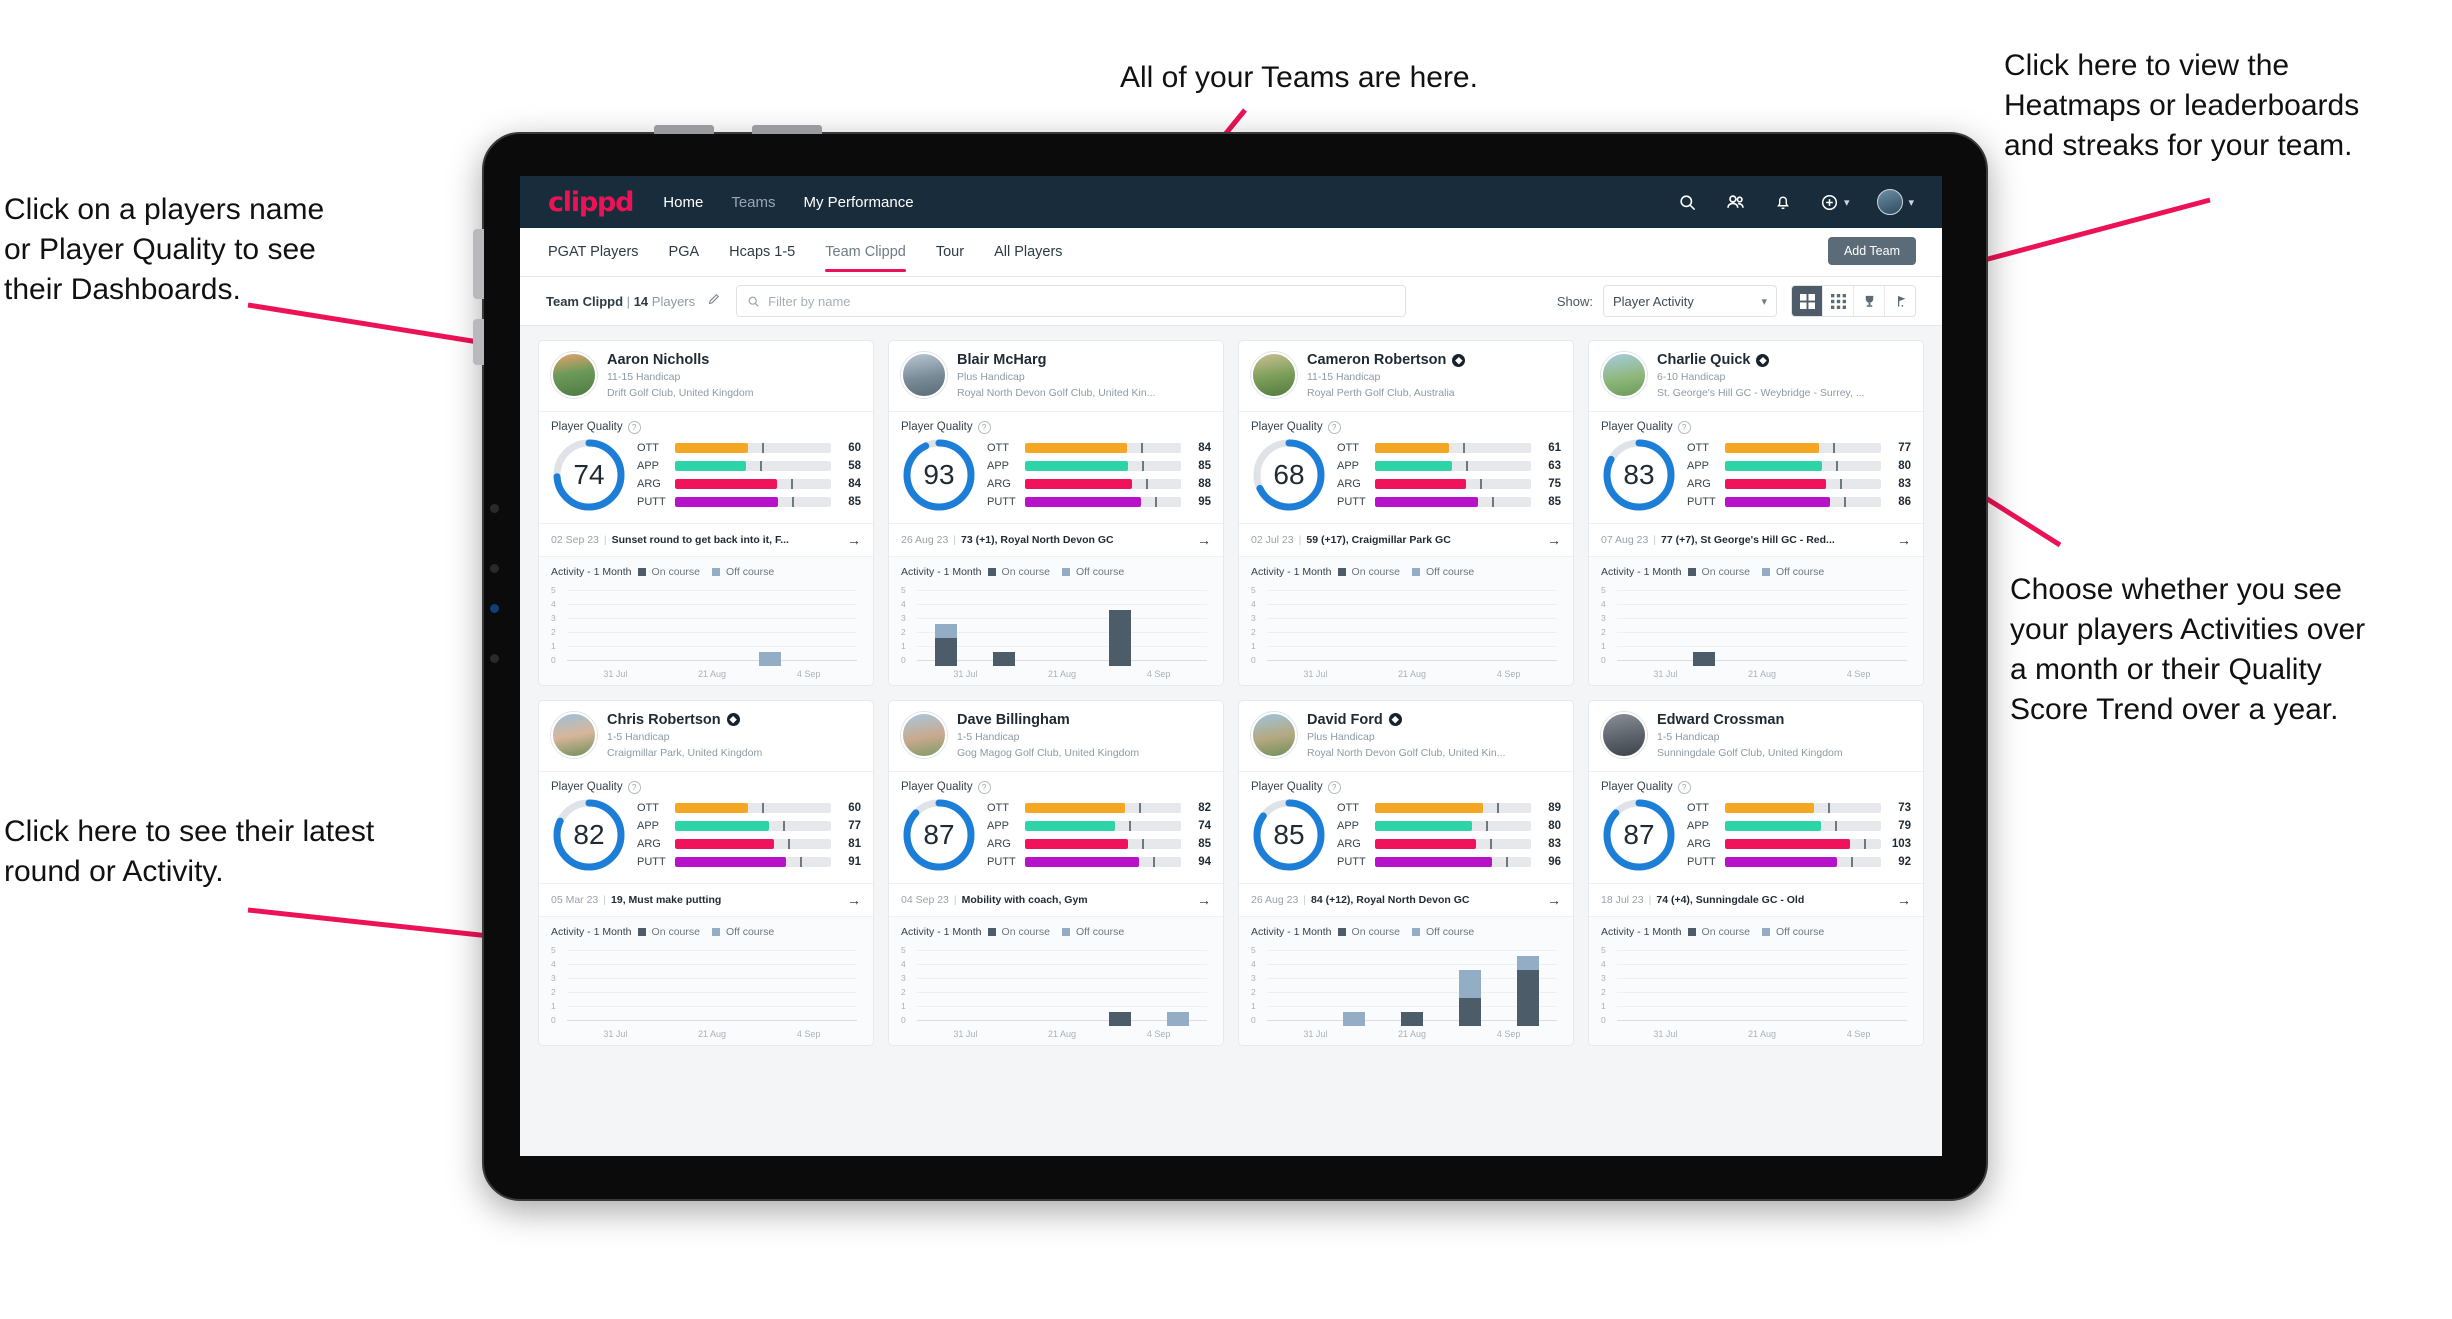  I want to click on add-circle-icon: ▾, so click(1834, 202).